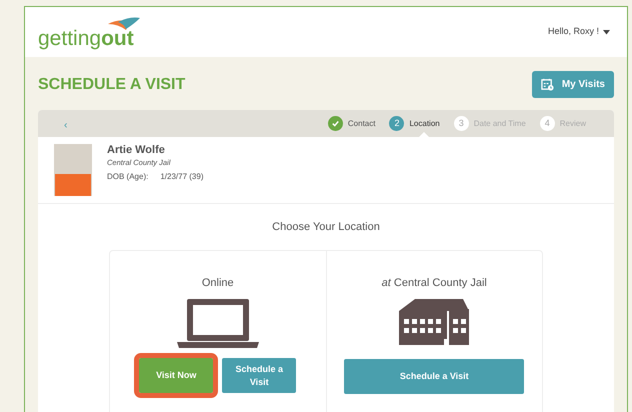 The image size is (632, 412). What do you see at coordinates (217, 323) in the screenshot?
I see `laptop-icon` at bounding box center [217, 323].